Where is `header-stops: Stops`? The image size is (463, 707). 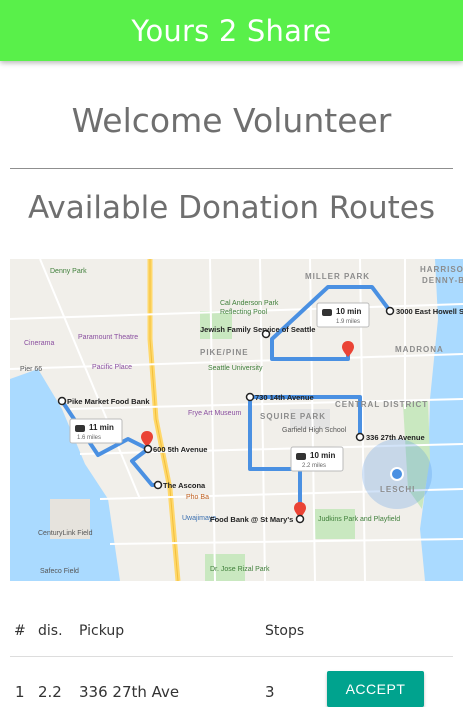 header-stops: Stops is located at coordinates (285, 631).